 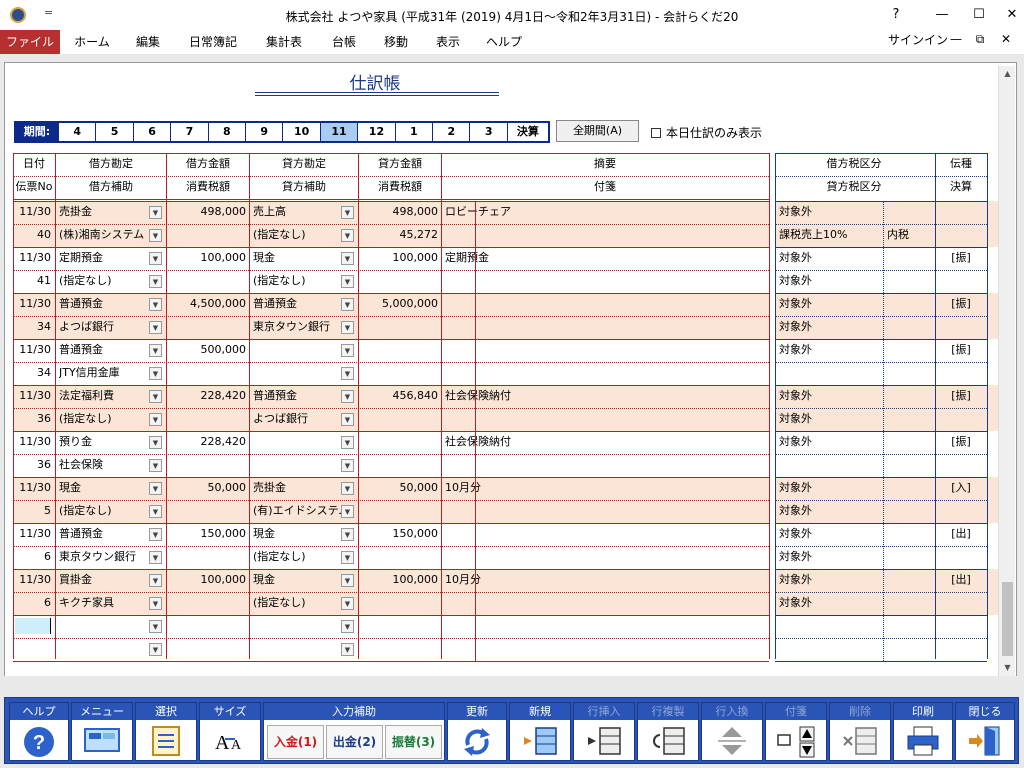 What do you see at coordinates (510, 684) in the screenshot?
I see `horizontal-scrollbar` at bounding box center [510, 684].